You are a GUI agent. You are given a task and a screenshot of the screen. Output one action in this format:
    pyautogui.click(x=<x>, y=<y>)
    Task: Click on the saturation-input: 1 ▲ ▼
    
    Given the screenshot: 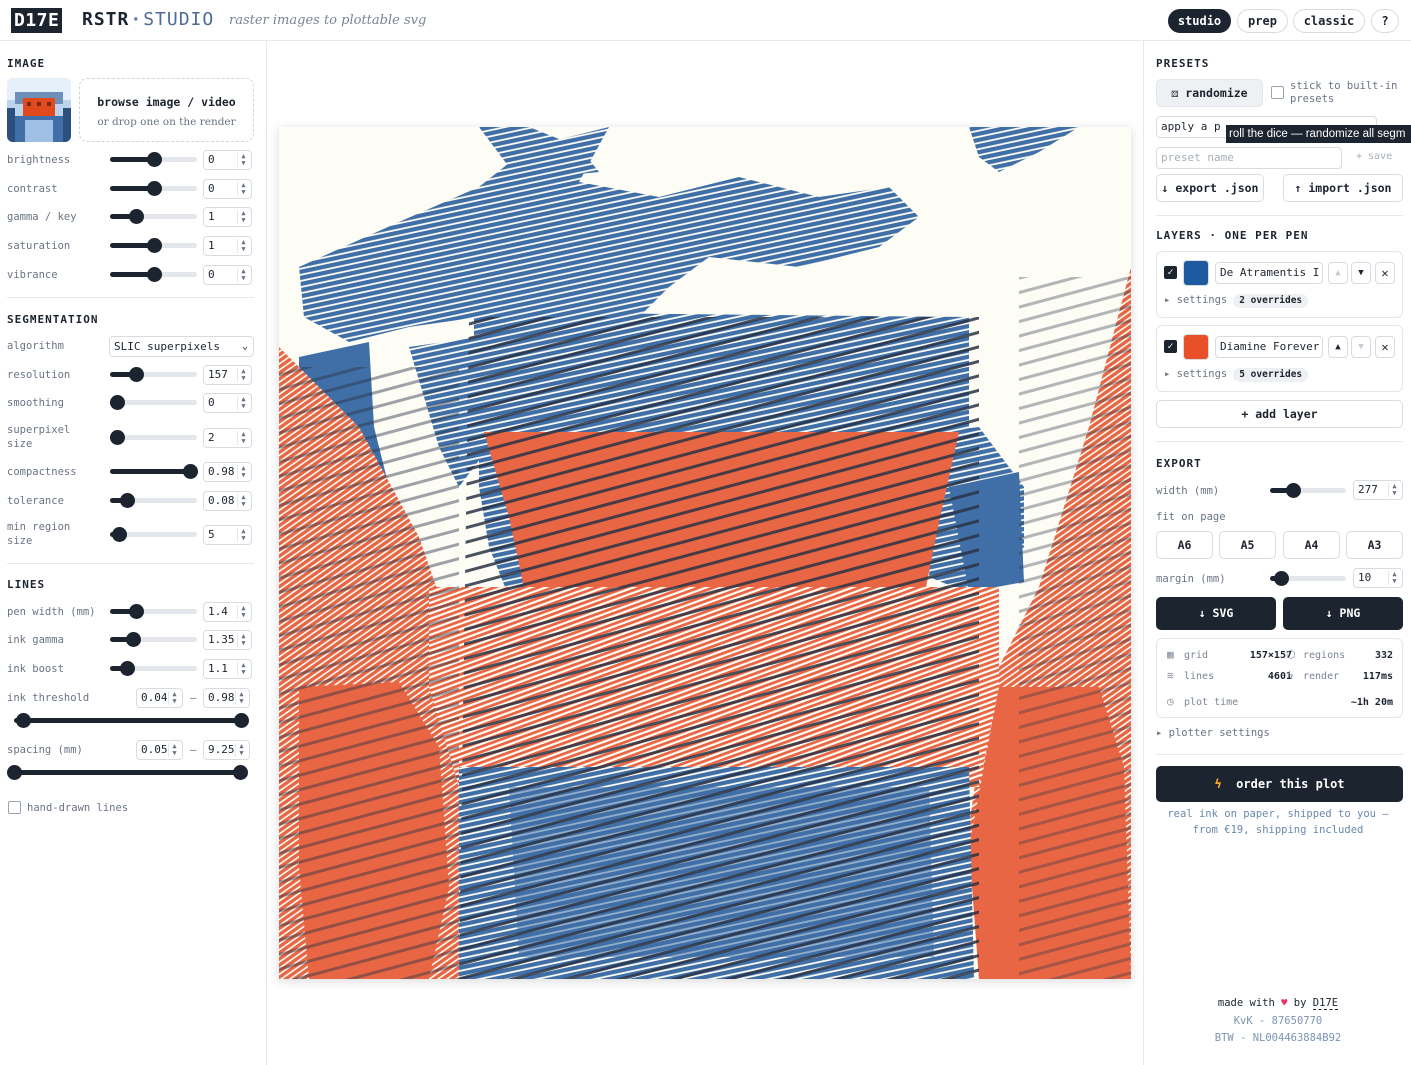 What is the action you would take?
    pyautogui.click(x=227, y=246)
    